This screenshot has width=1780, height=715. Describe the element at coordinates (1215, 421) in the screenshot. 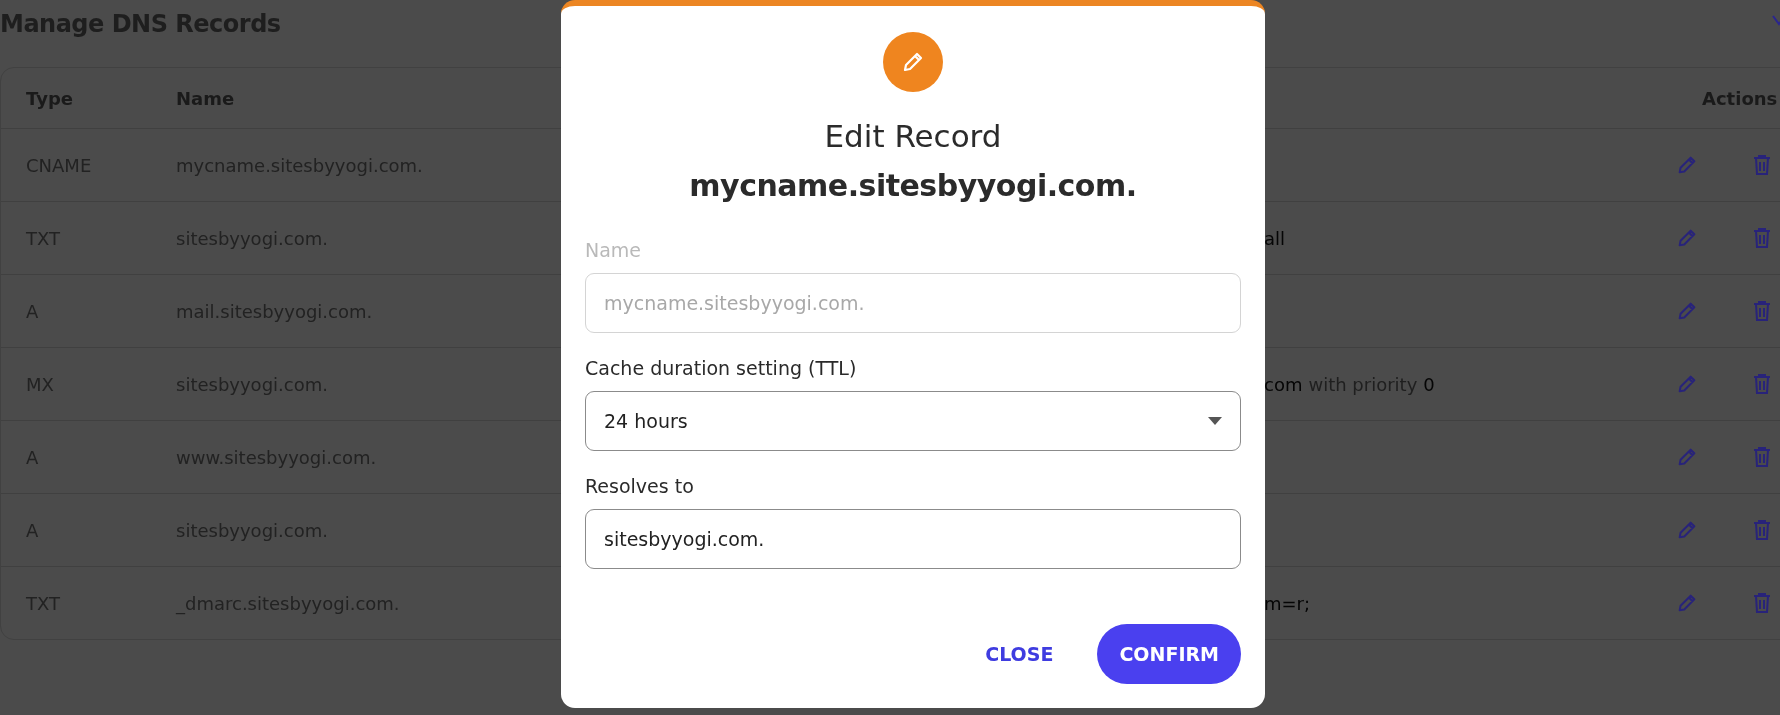

I see `caret-icon` at that location.